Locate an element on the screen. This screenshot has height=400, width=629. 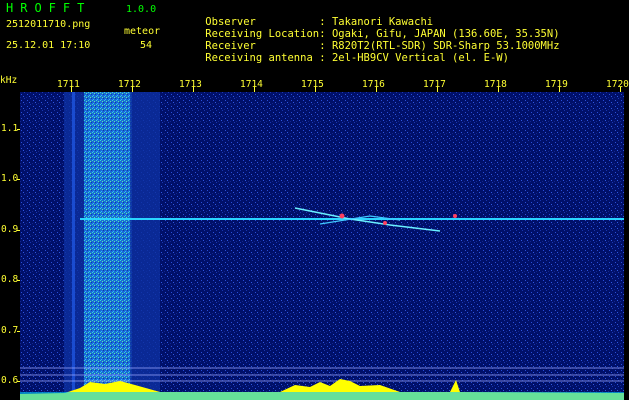
frequency-unit-label: kHz is located at coordinates (9, 80).